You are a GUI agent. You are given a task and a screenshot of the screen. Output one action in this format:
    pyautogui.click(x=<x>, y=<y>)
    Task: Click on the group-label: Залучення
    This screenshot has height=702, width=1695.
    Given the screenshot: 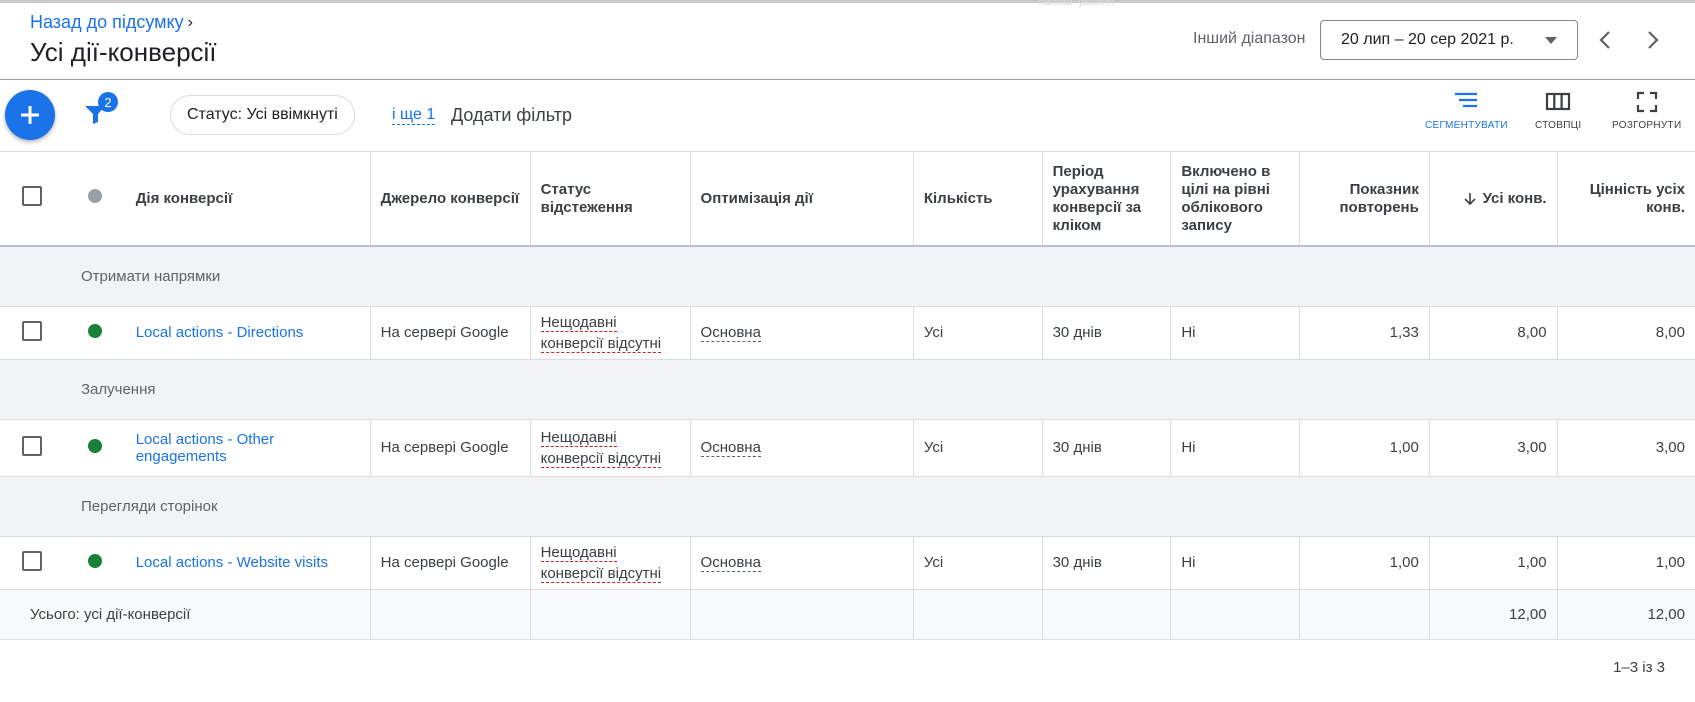 What is the action you would take?
    pyautogui.click(x=847, y=389)
    